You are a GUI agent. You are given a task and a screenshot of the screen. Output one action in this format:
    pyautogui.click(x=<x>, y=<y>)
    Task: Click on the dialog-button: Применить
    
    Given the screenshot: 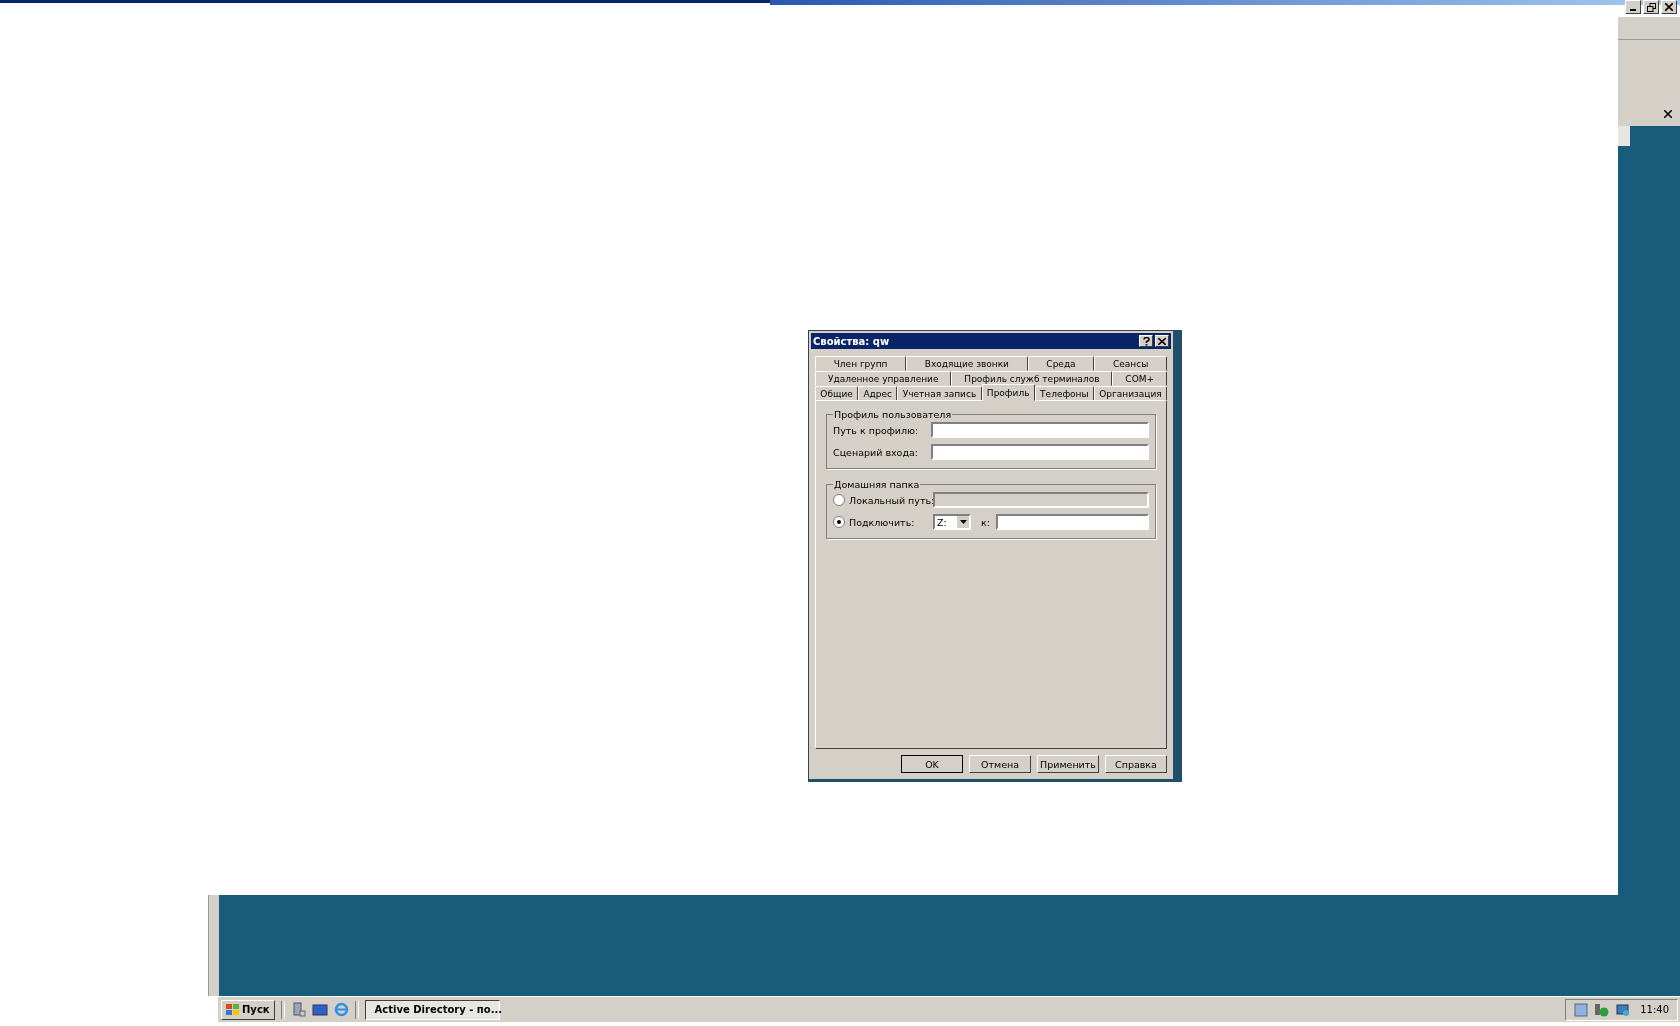 What is the action you would take?
    pyautogui.click(x=1068, y=764)
    